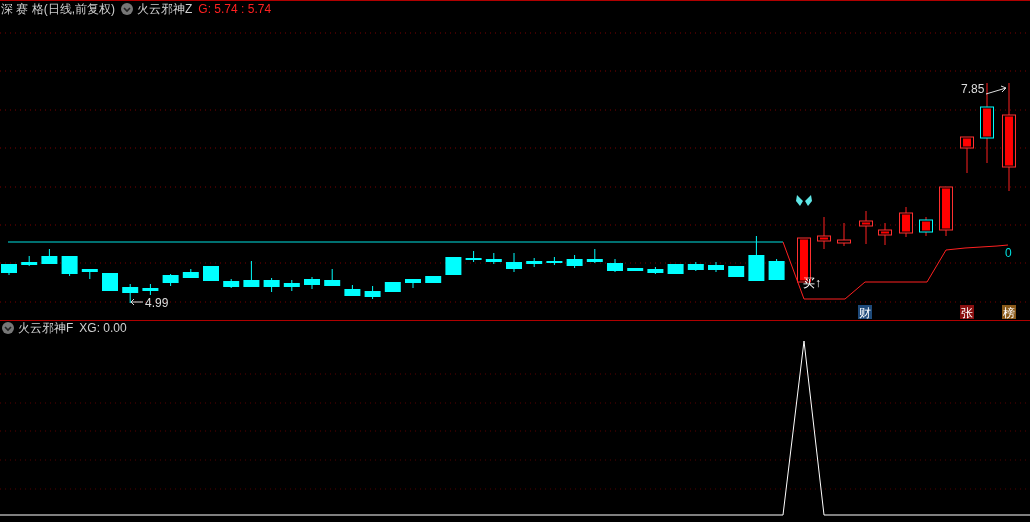 The image size is (1030, 522). Describe the element at coordinates (804, 200) in the screenshot. I see `butterfly-icon` at that location.